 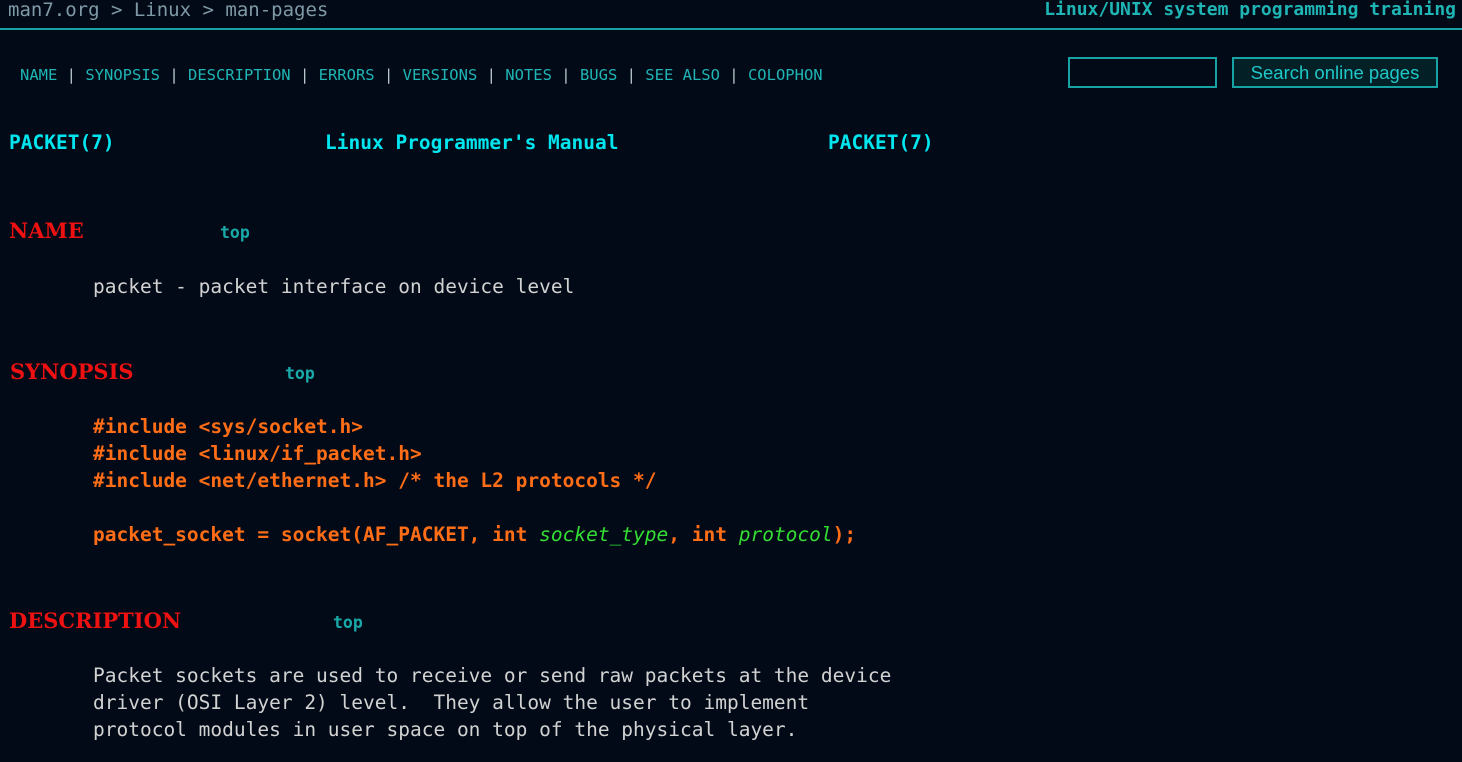 I want to click on nav-link-description: DESCRIPTION, so click(x=239, y=75).